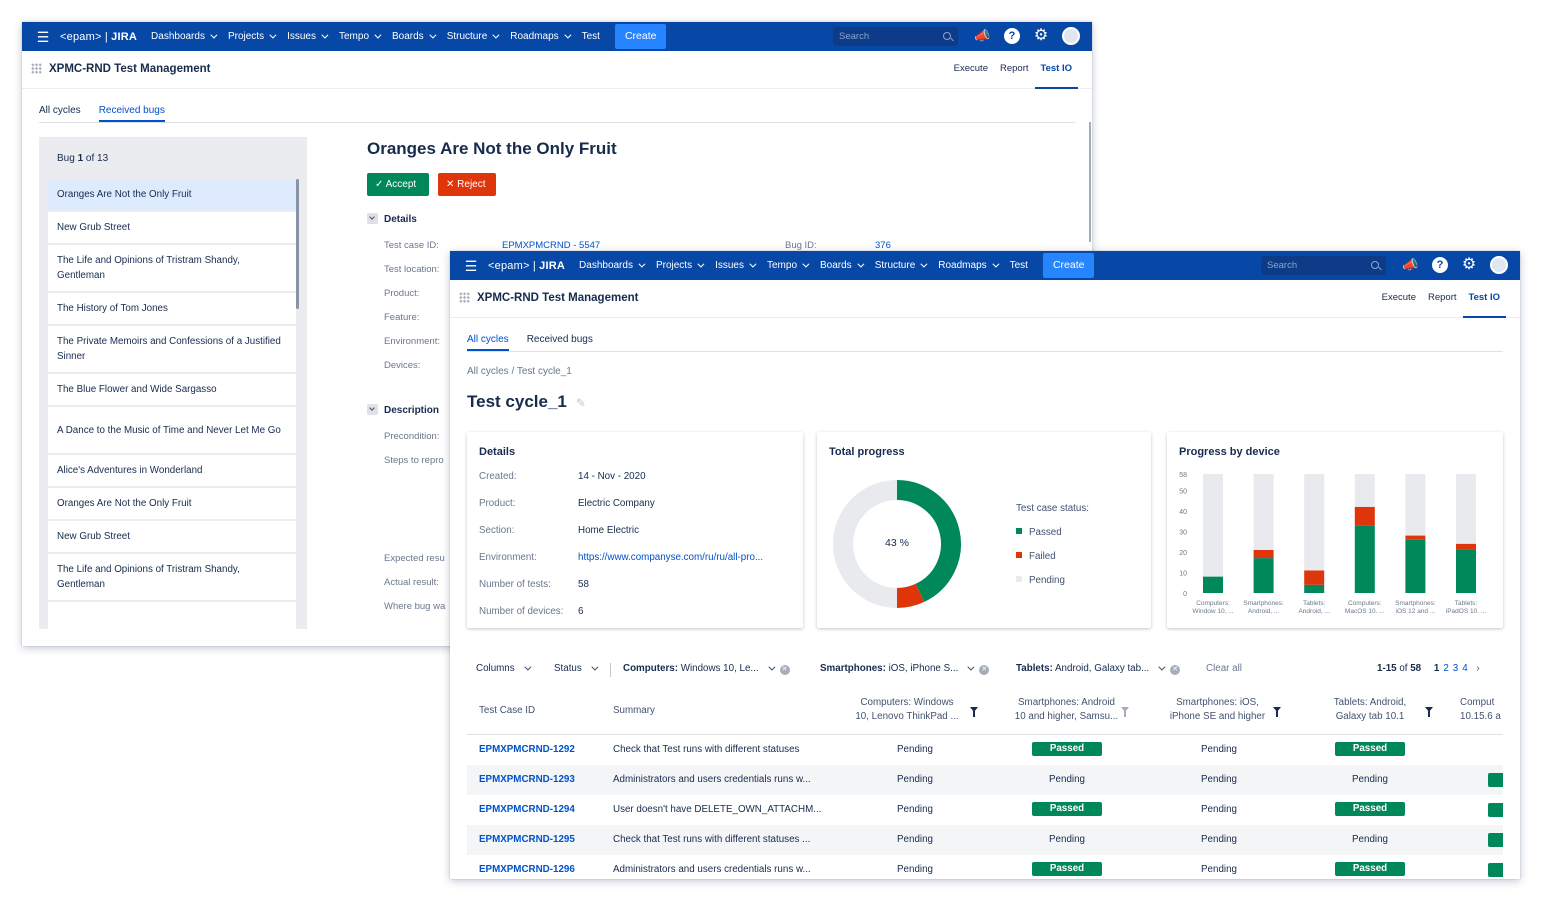  Describe the element at coordinates (398, 184) in the screenshot. I see `accept-button: ✓ Accept` at that location.